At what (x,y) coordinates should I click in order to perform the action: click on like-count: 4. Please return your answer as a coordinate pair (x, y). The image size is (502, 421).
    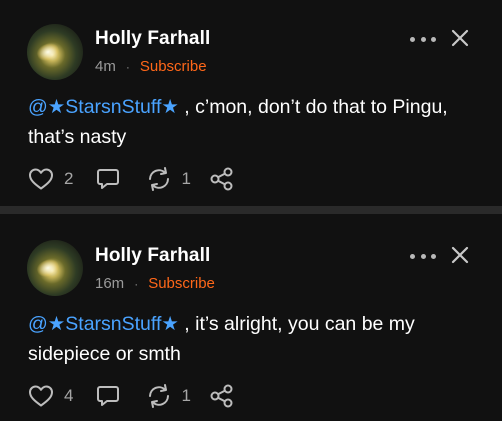
    Looking at the image, I should click on (69, 395).